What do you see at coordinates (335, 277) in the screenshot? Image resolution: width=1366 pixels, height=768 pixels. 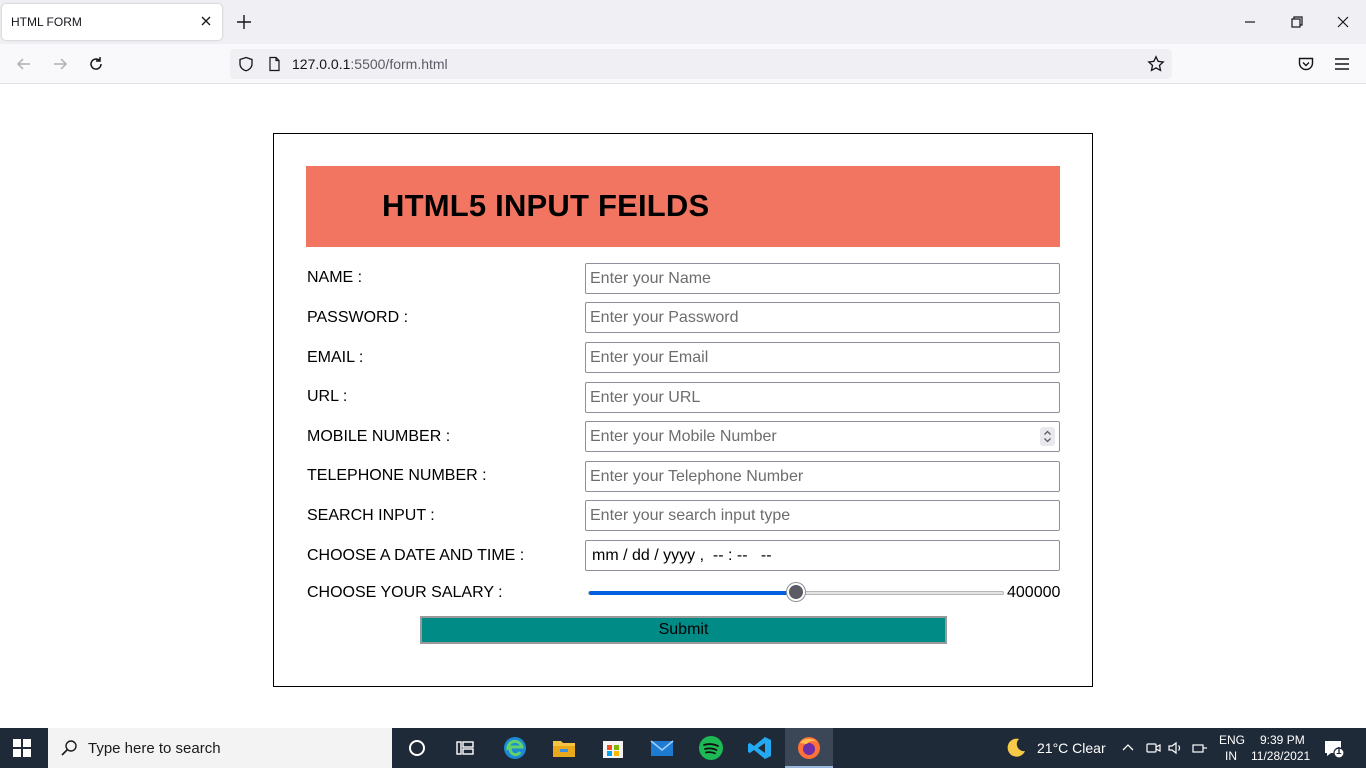 I see `name-label: NAME :` at bounding box center [335, 277].